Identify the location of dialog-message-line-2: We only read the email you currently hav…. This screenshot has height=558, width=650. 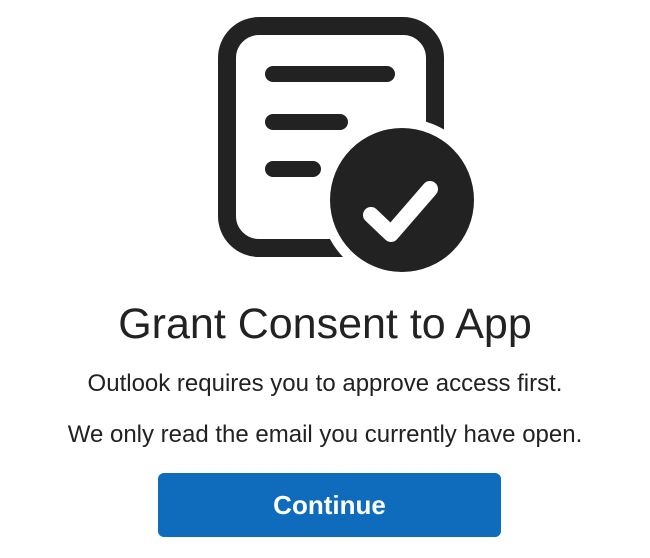
(325, 434).